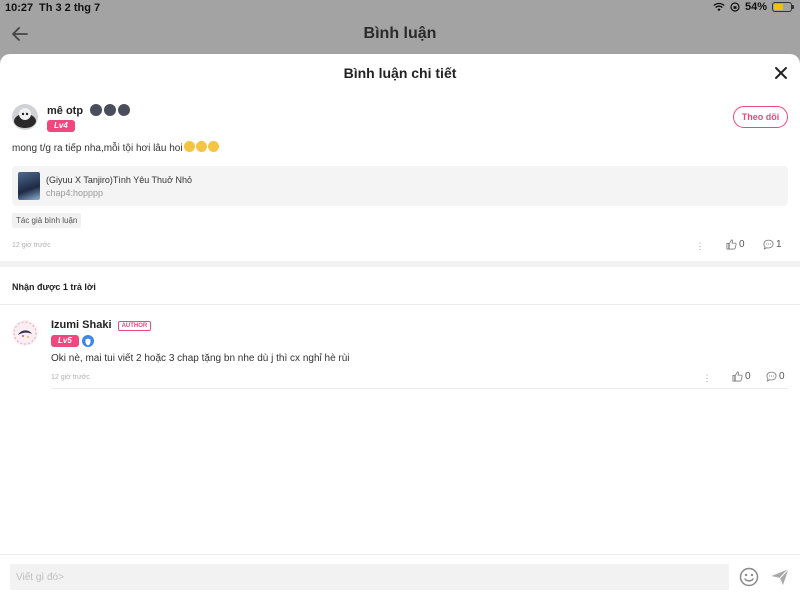 This screenshot has height=600, width=800. I want to click on reply-button: 0, so click(775, 376).